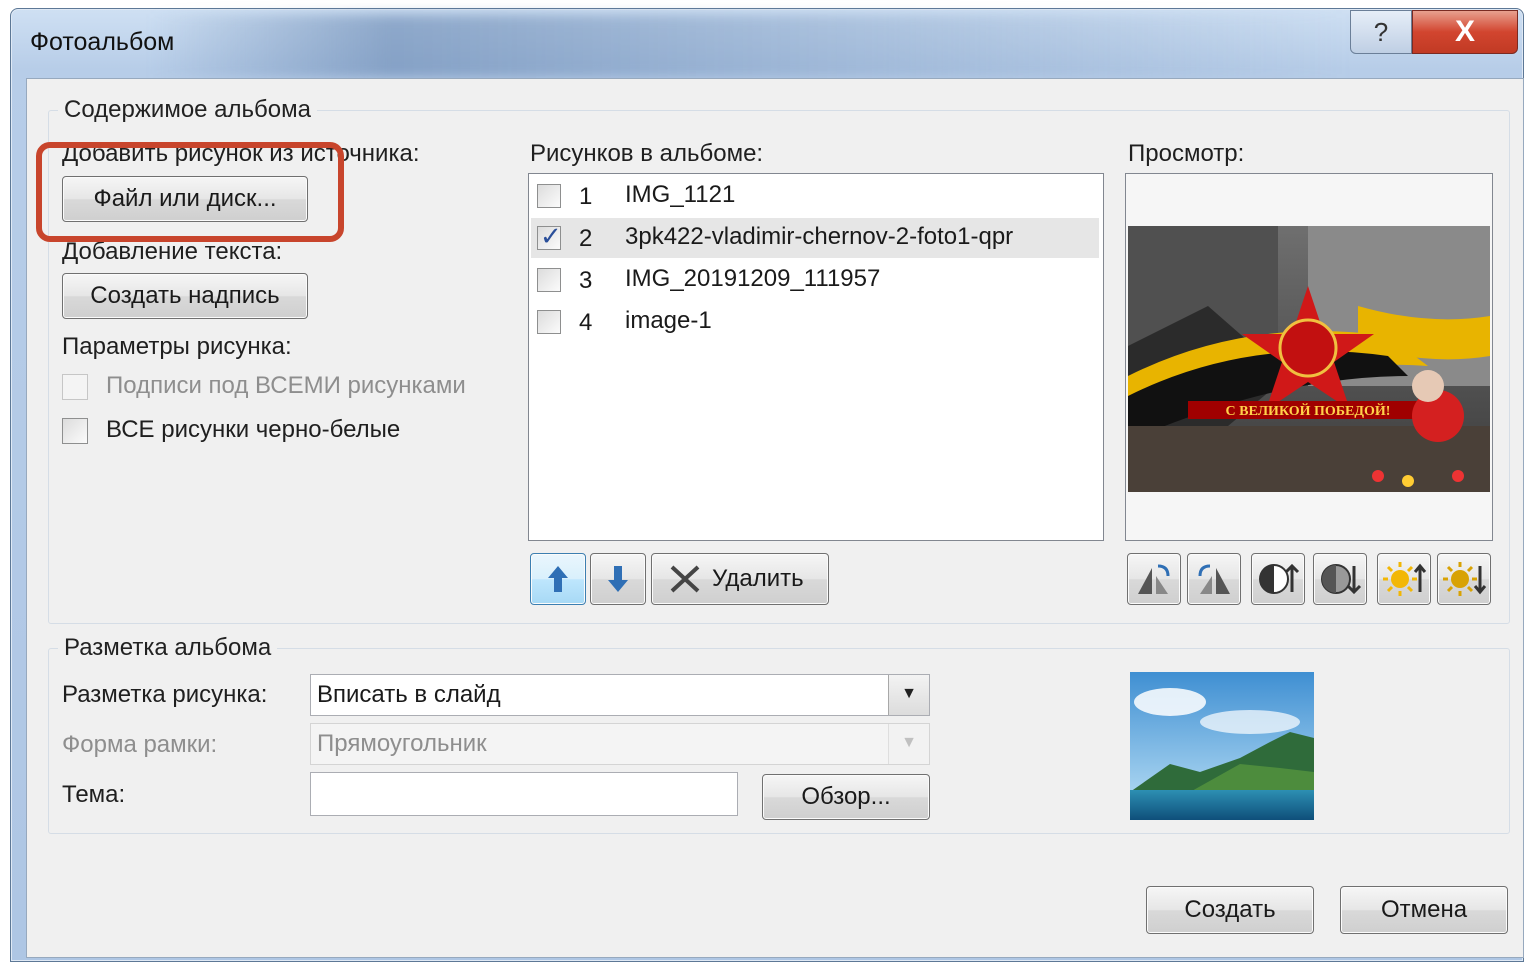 Image resolution: width=1526 pixels, height=964 pixels. I want to click on layout-preview-thumbnail, so click(1222, 746).